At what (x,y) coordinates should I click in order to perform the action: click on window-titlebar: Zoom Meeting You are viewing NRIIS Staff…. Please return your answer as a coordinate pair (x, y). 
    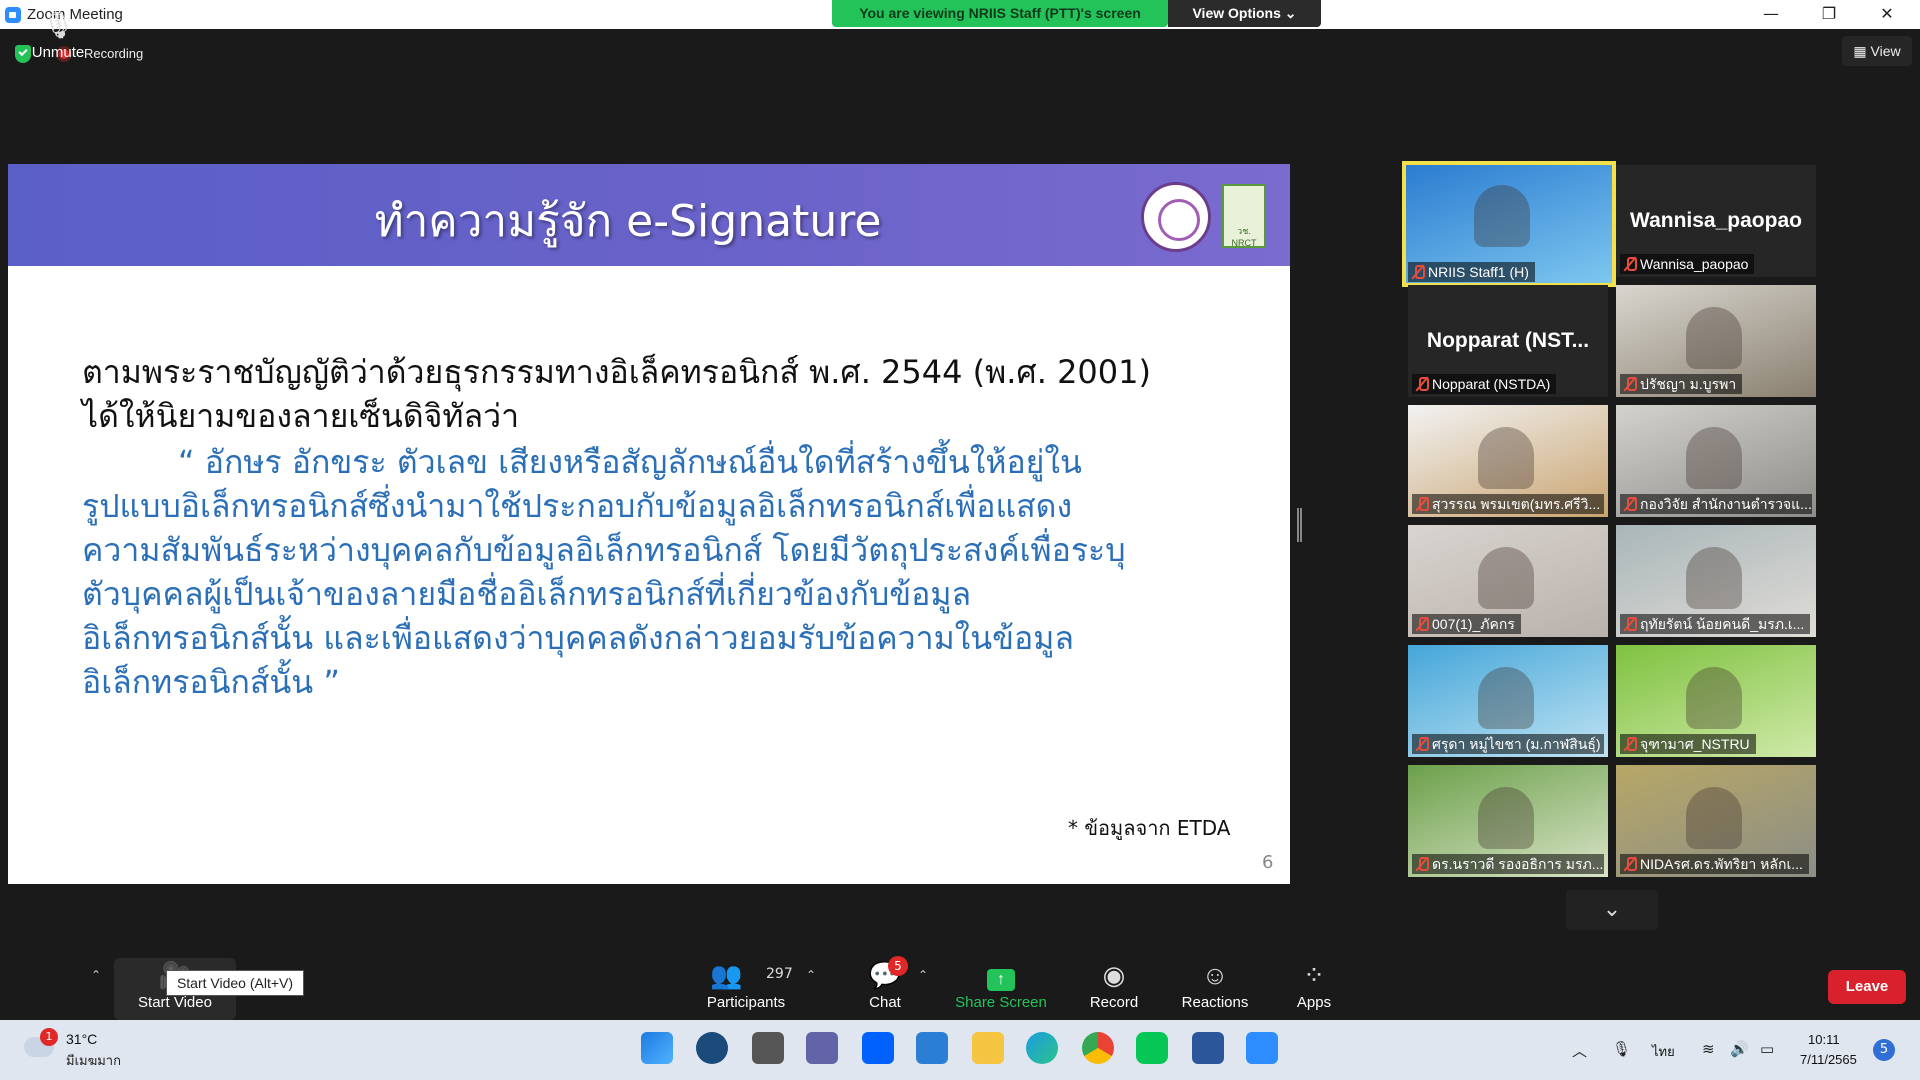
    Looking at the image, I should click on (960, 14).